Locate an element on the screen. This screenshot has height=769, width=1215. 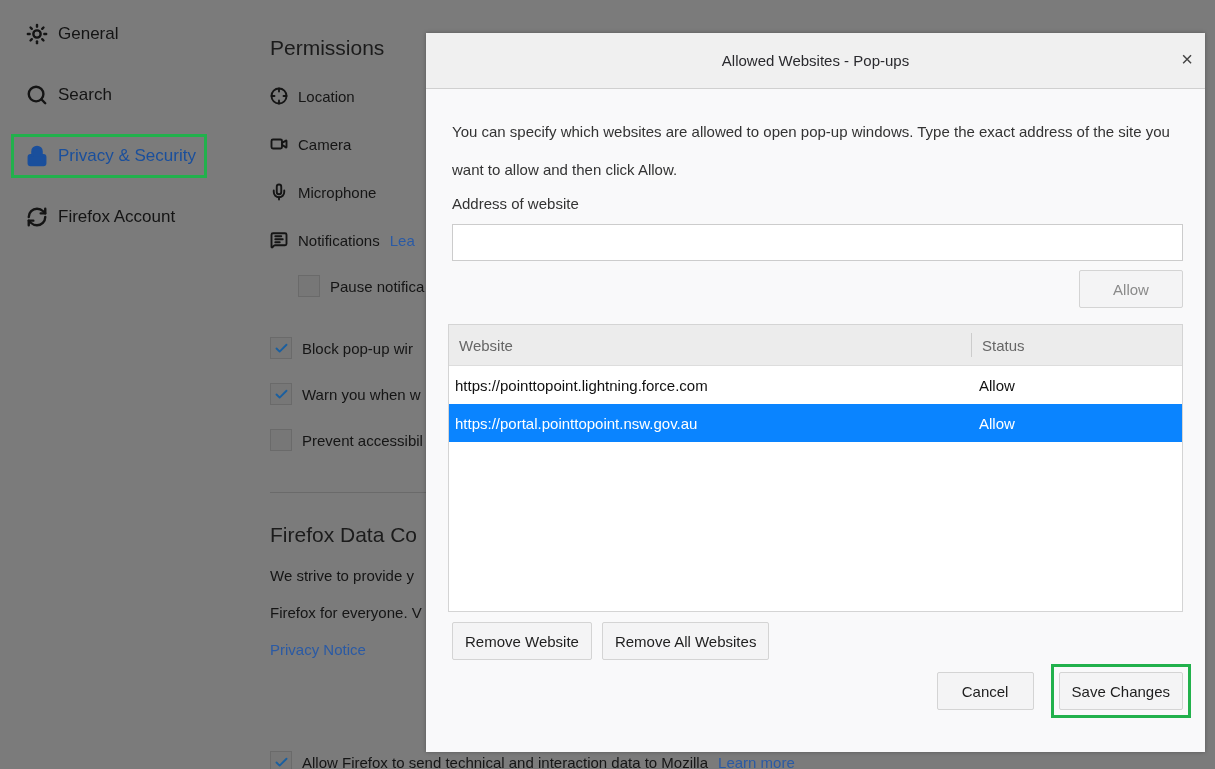
dialog-title: Allowed Websites - Pop-ups is located at coordinates (815, 60).